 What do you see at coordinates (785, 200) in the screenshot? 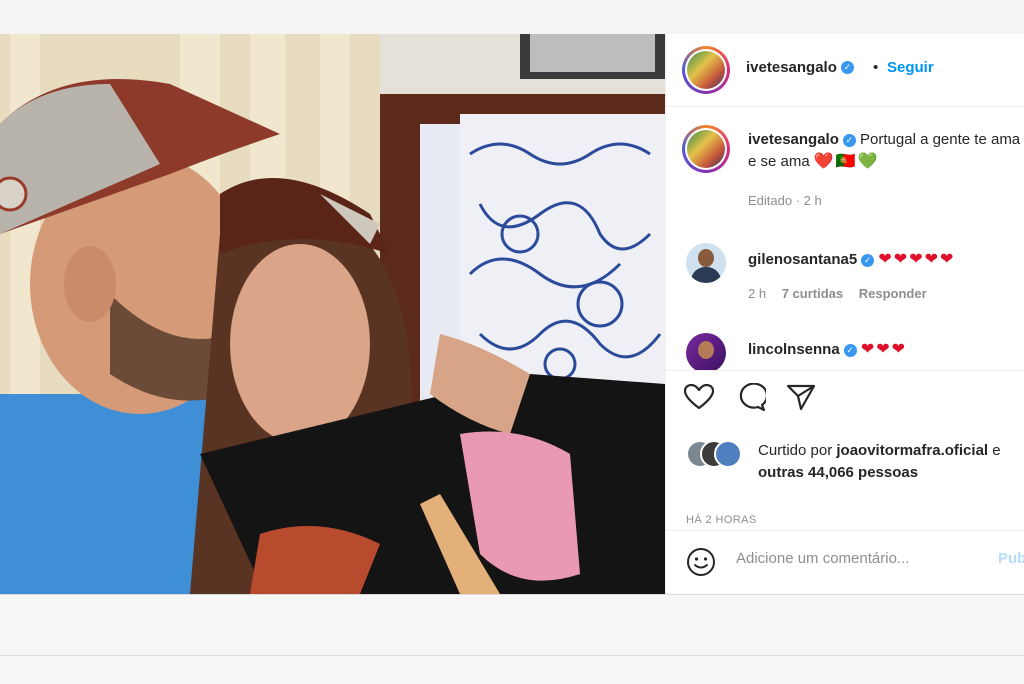
I see `caption-meta: Editado · 2 h` at bounding box center [785, 200].